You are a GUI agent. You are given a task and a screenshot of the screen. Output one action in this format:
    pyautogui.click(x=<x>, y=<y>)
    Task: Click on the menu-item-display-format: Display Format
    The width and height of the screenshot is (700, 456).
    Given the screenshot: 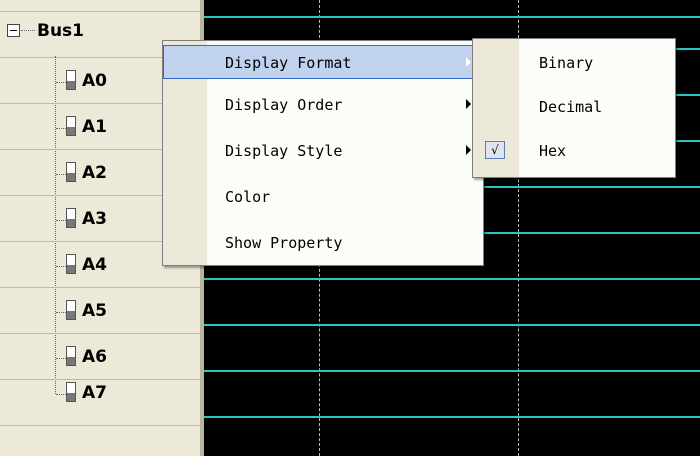 What is the action you would take?
    pyautogui.click(x=323, y=62)
    